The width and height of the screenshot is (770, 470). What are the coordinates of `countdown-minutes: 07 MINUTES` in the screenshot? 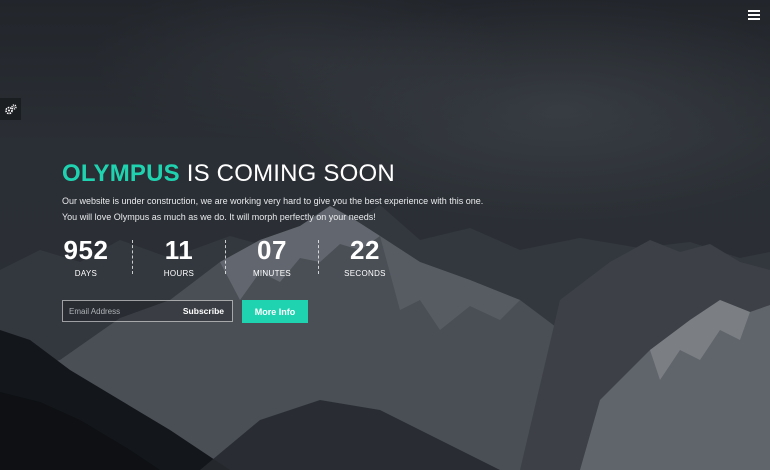 It's located at (272, 258).